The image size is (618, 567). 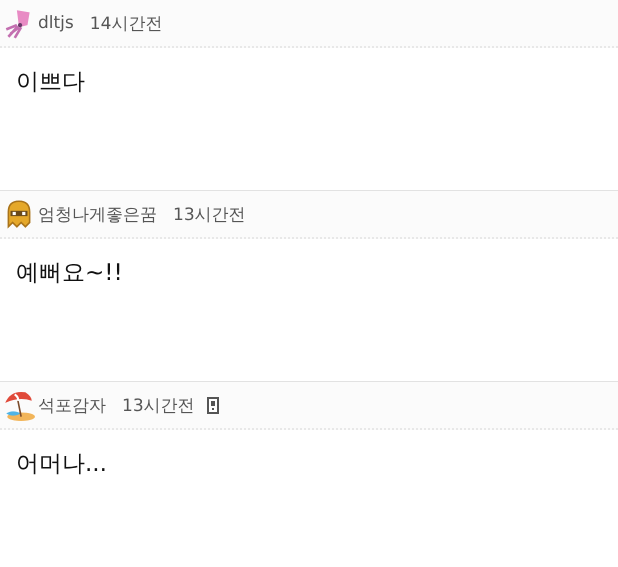 What do you see at coordinates (69, 273) in the screenshot?
I see `comment-text: 예뻐요~!!` at bounding box center [69, 273].